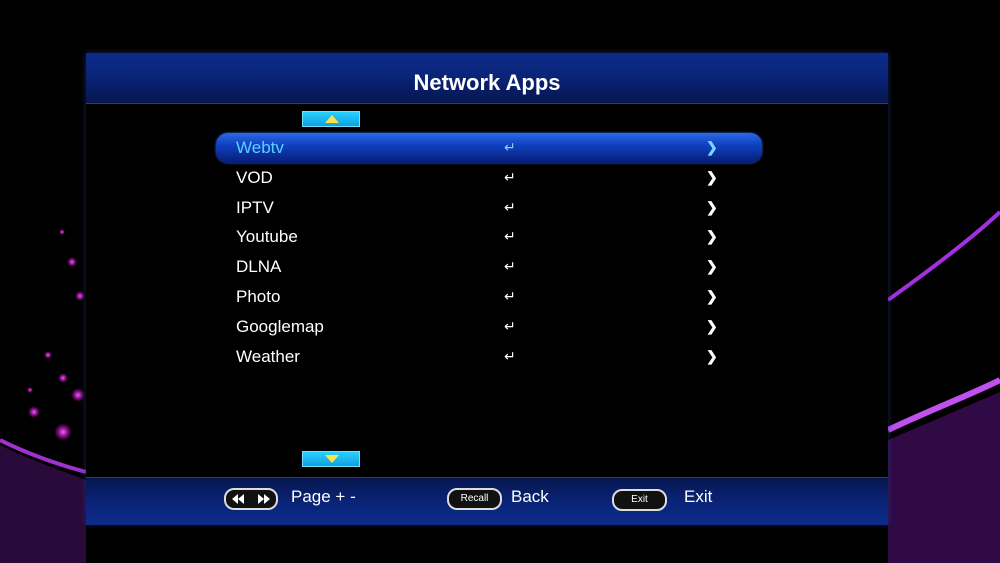 This screenshot has width=1000, height=563. I want to click on back-hint-label: Back, so click(530, 496).